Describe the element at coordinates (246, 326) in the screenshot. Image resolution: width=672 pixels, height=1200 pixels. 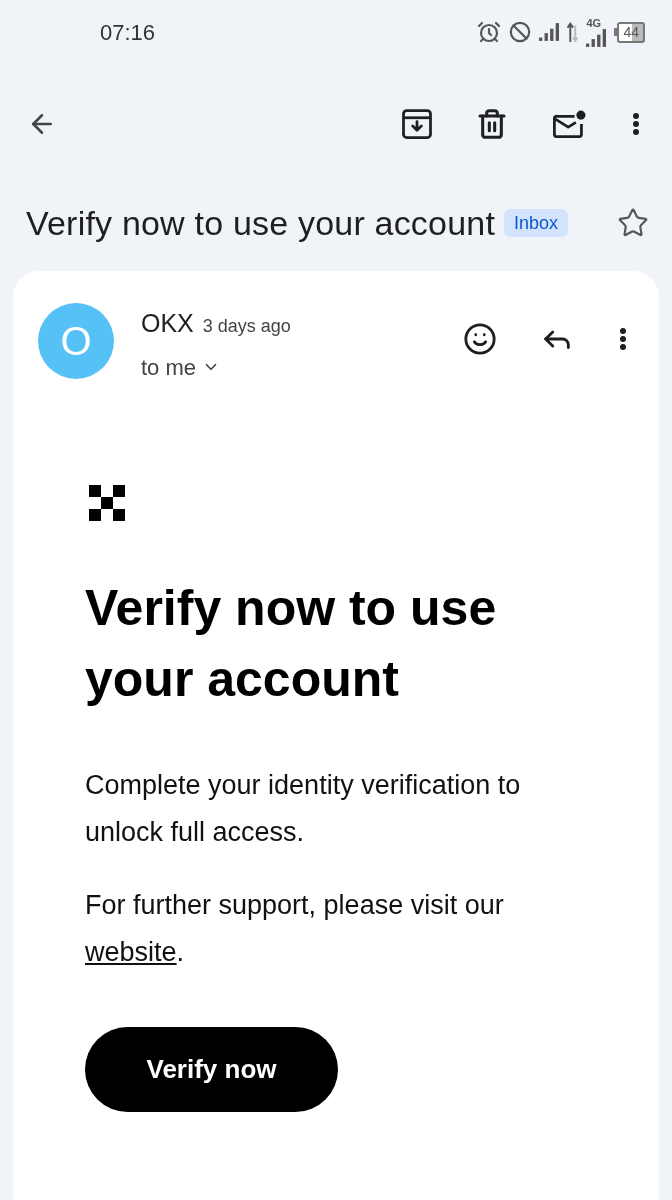
I see `received-time: 3 days ago` at that location.